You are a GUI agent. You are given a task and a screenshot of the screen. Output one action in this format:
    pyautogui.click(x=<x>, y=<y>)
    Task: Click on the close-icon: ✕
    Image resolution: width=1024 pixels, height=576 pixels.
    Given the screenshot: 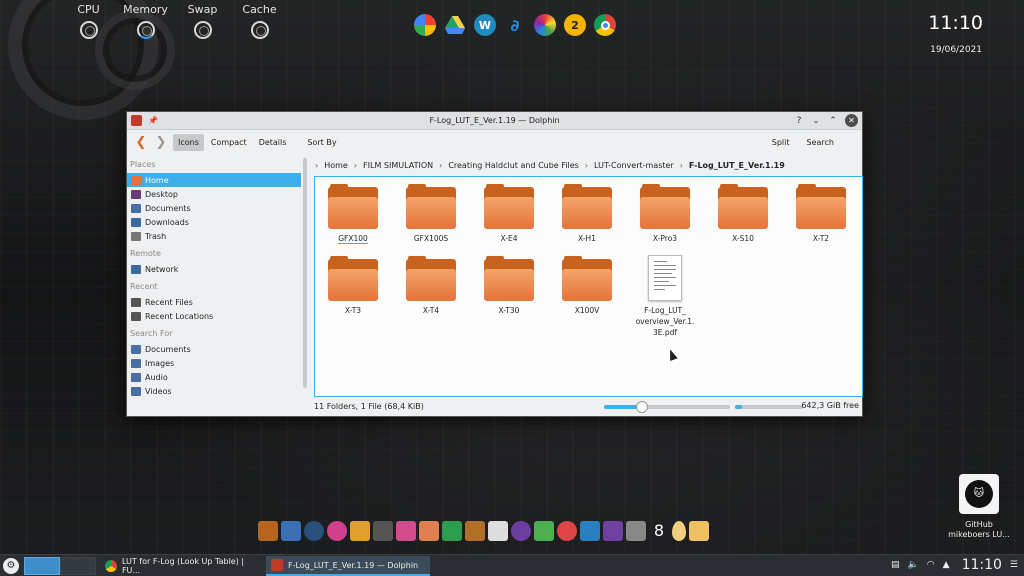 What is the action you would take?
    pyautogui.click(x=851, y=120)
    